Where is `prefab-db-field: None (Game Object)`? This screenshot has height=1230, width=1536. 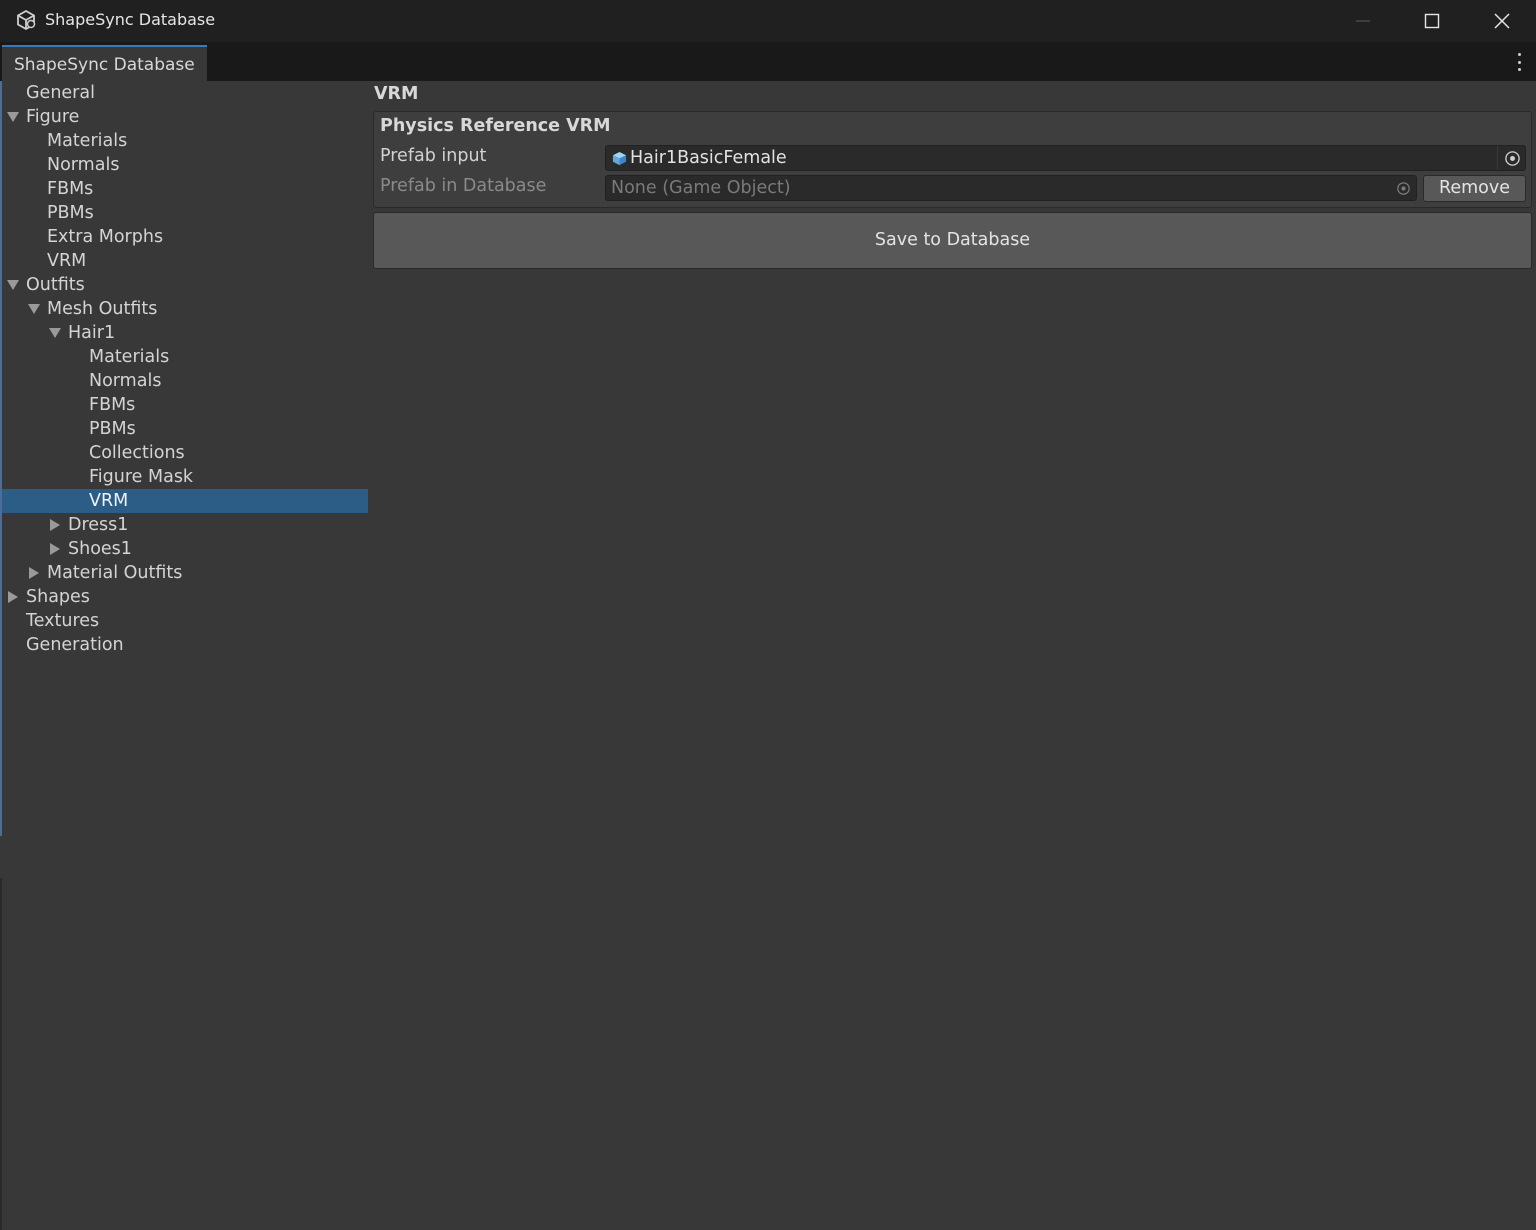 prefab-db-field: None (Game Object) is located at coordinates (1011, 188).